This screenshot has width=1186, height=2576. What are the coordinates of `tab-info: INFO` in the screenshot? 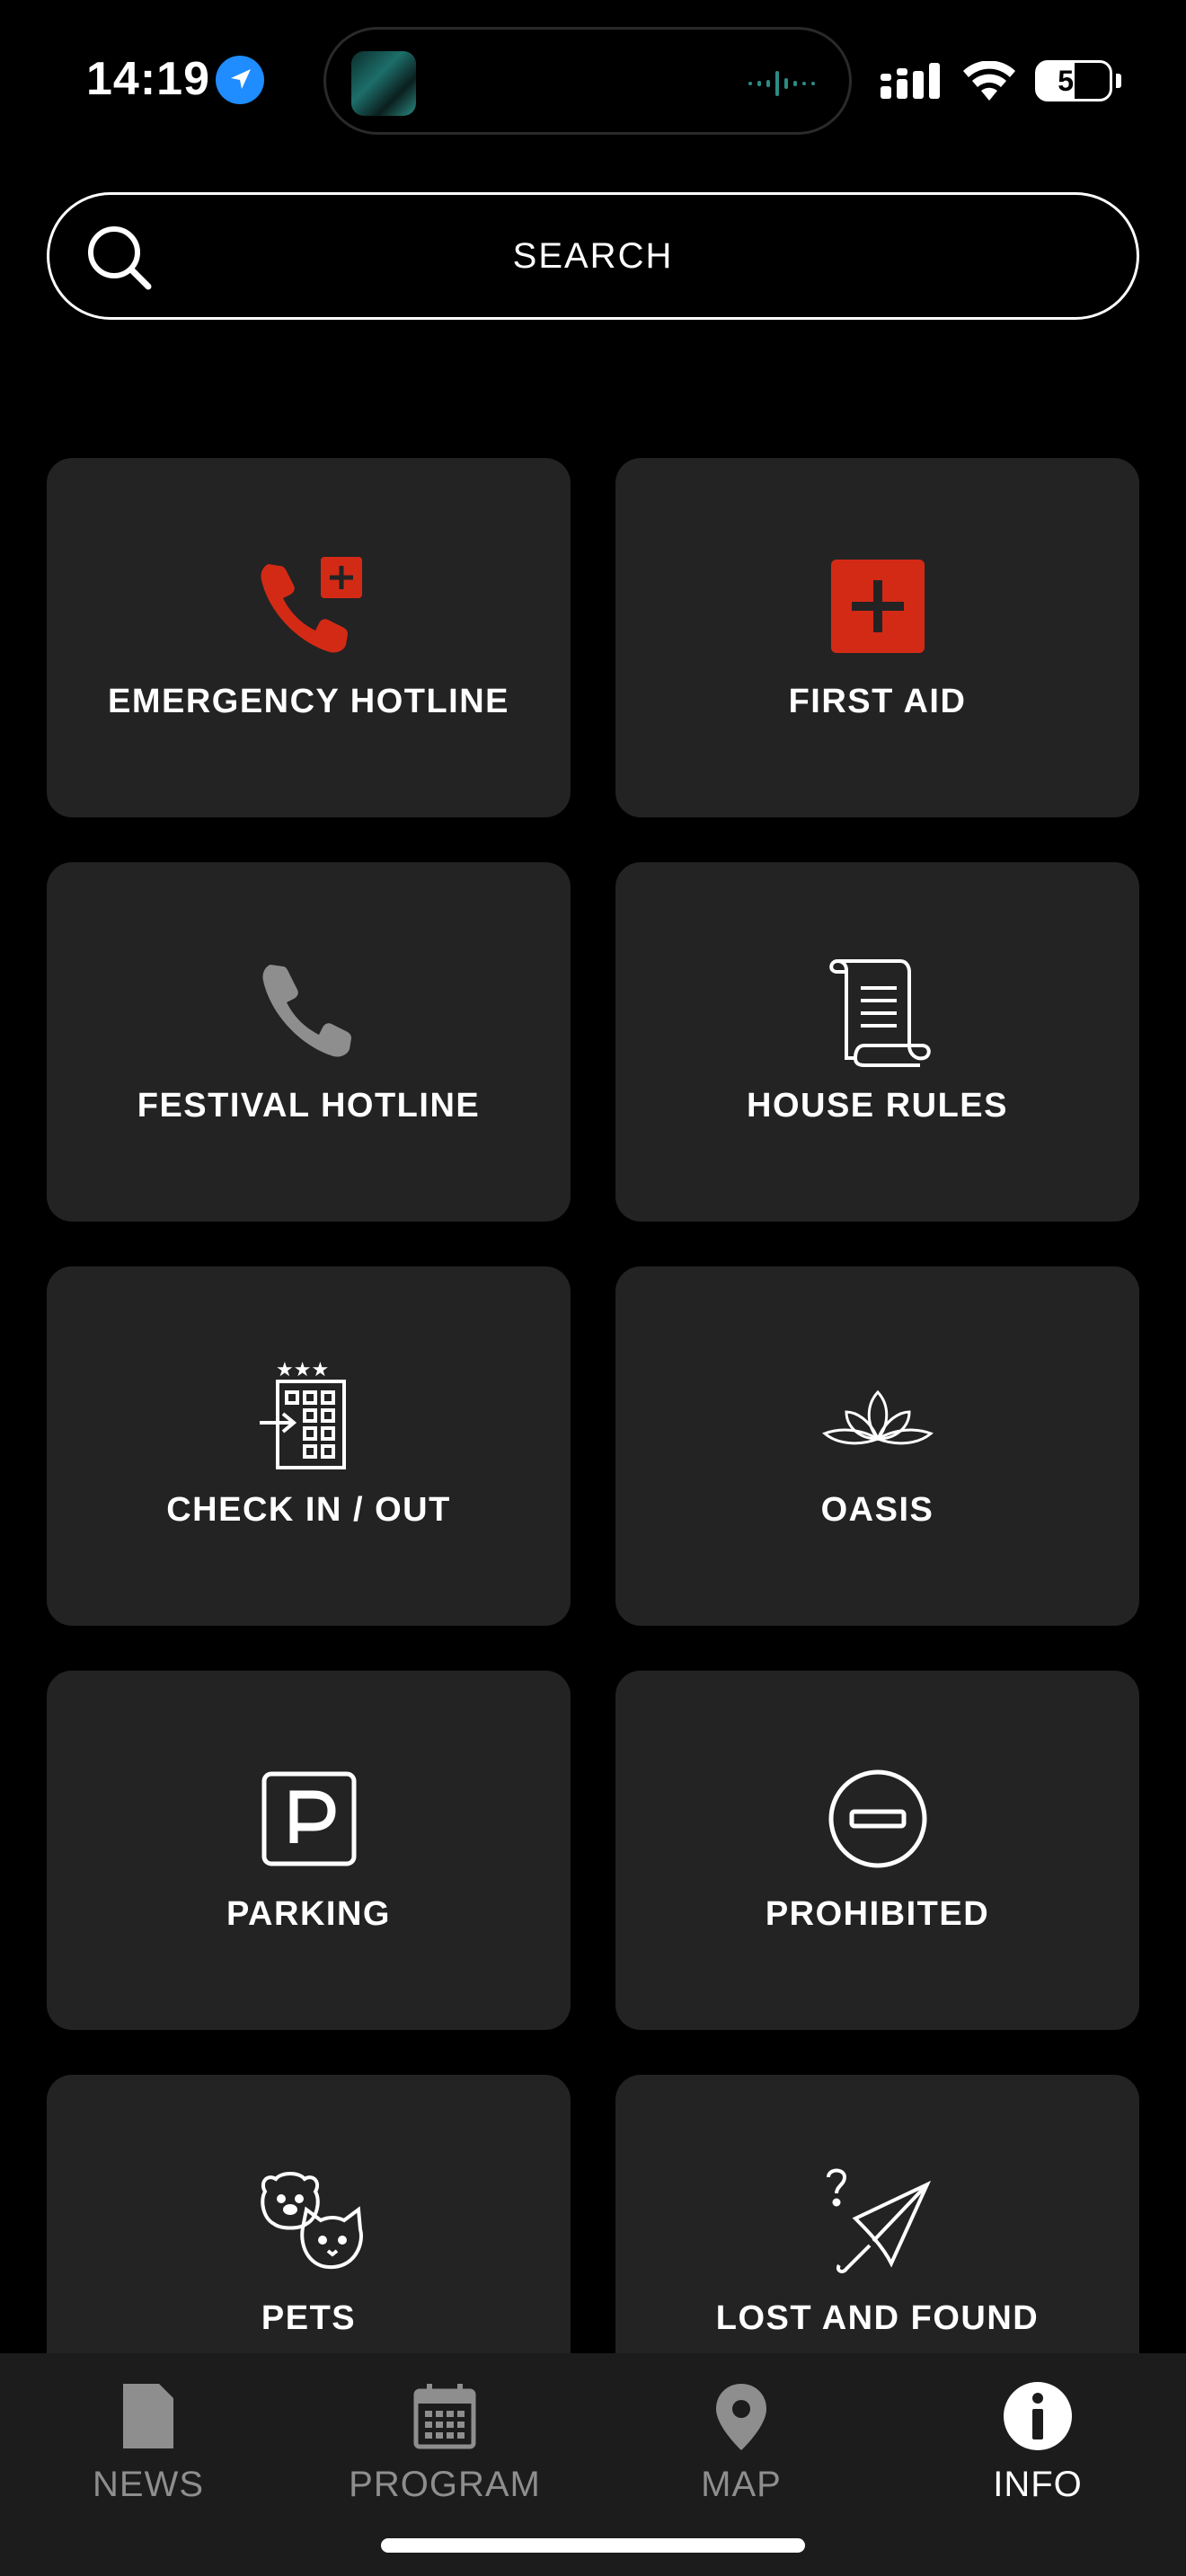 It's located at (1038, 2442).